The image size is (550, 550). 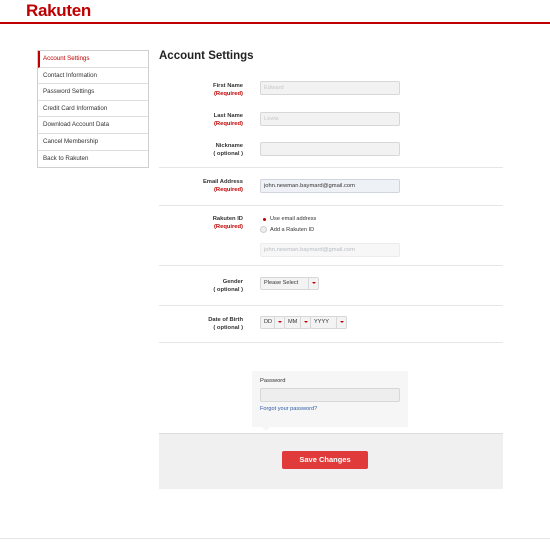 What do you see at coordinates (228, 286) in the screenshot?
I see `gender-label: Gender ( optional )` at bounding box center [228, 286].